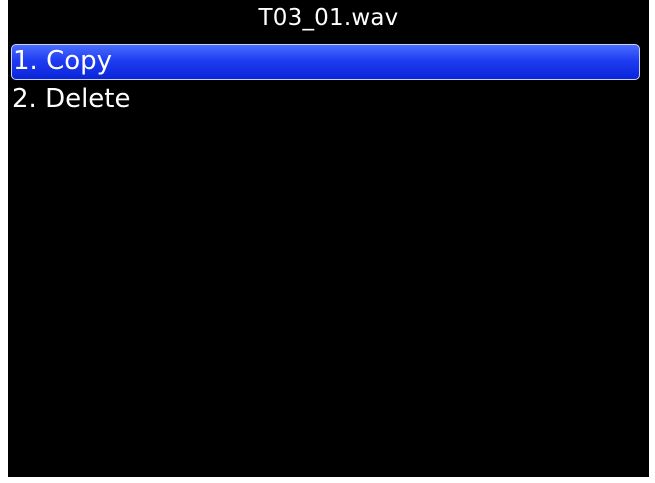 This screenshot has width=655, height=483. What do you see at coordinates (328, 18) in the screenshot?
I see `file-title: T03_01.wav` at bounding box center [328, 18].